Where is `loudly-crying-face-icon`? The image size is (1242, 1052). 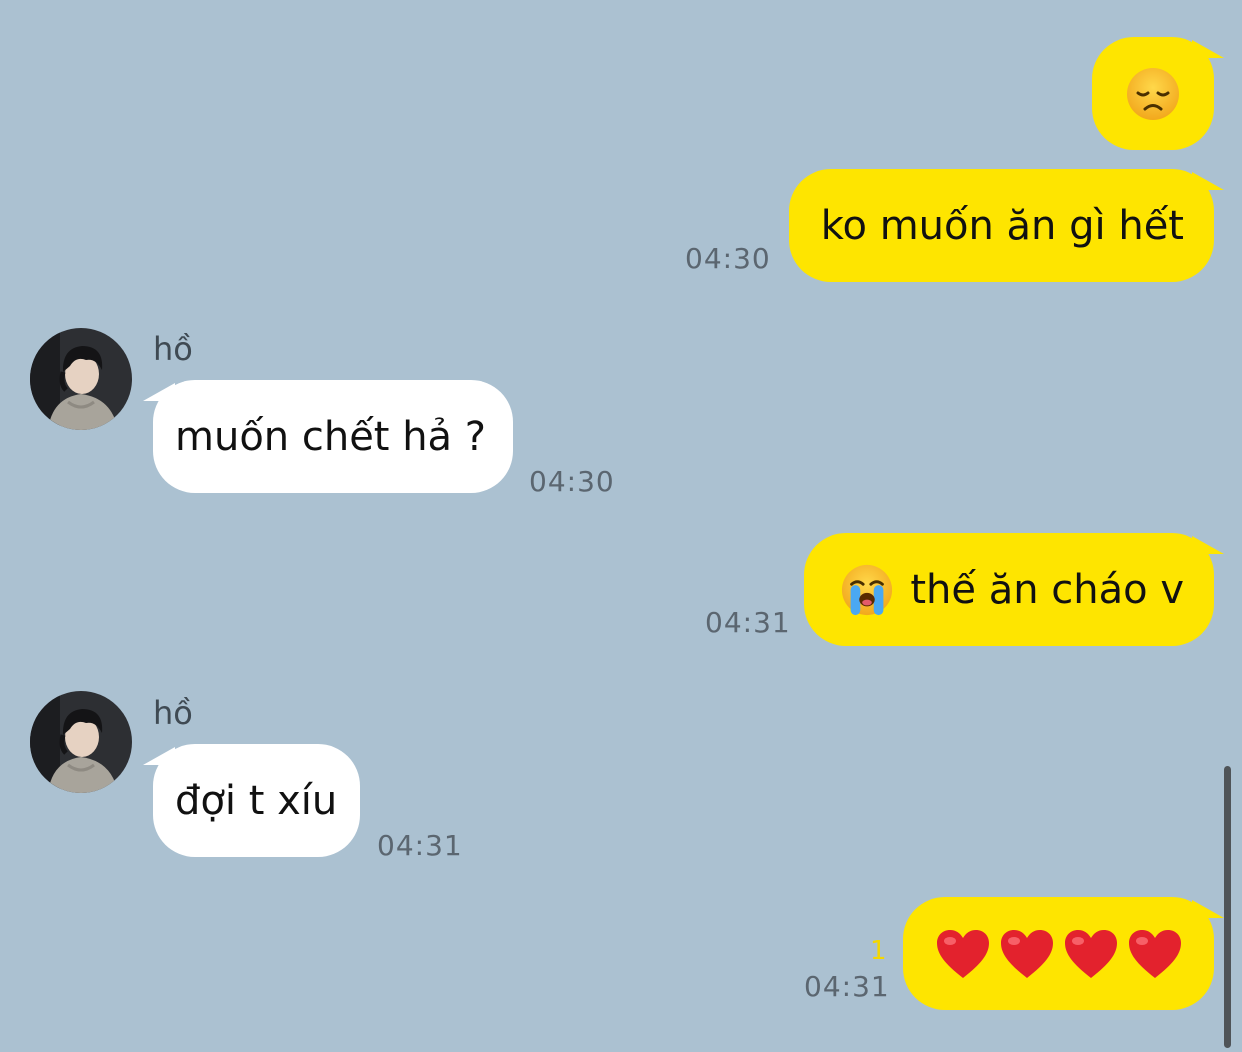
loudly-crying-face-icon is located at coordinates (867, 589).